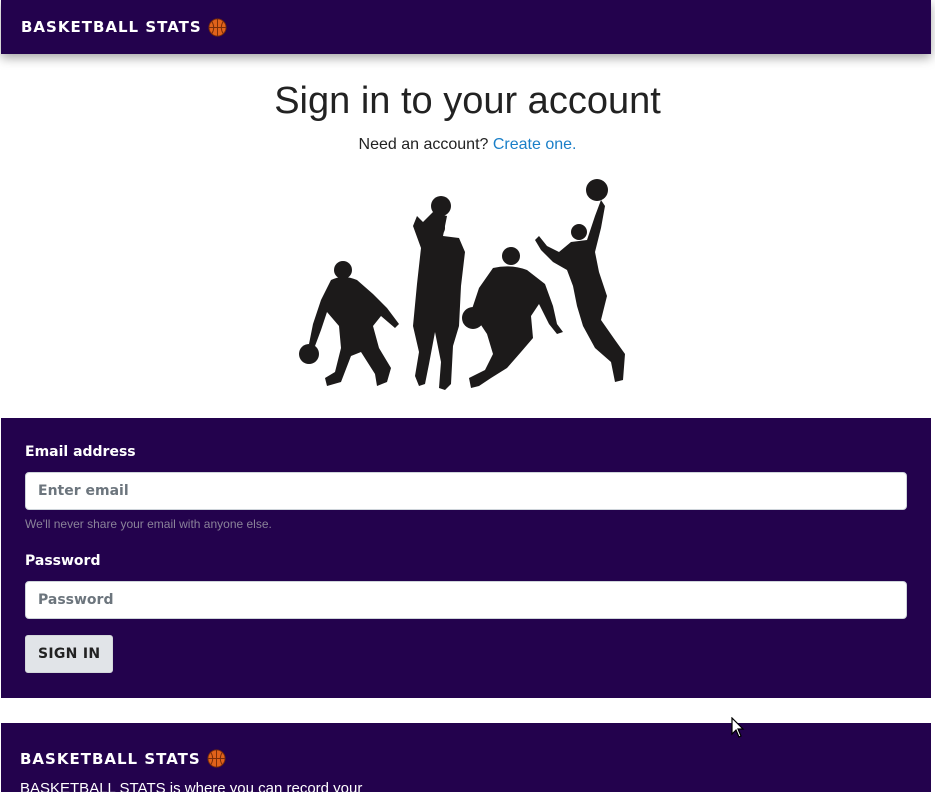  What do you see at coordinates (69, 654) in the screenshot?
I see `signin-button: SIGN IN` at bounding box center [69, 654].